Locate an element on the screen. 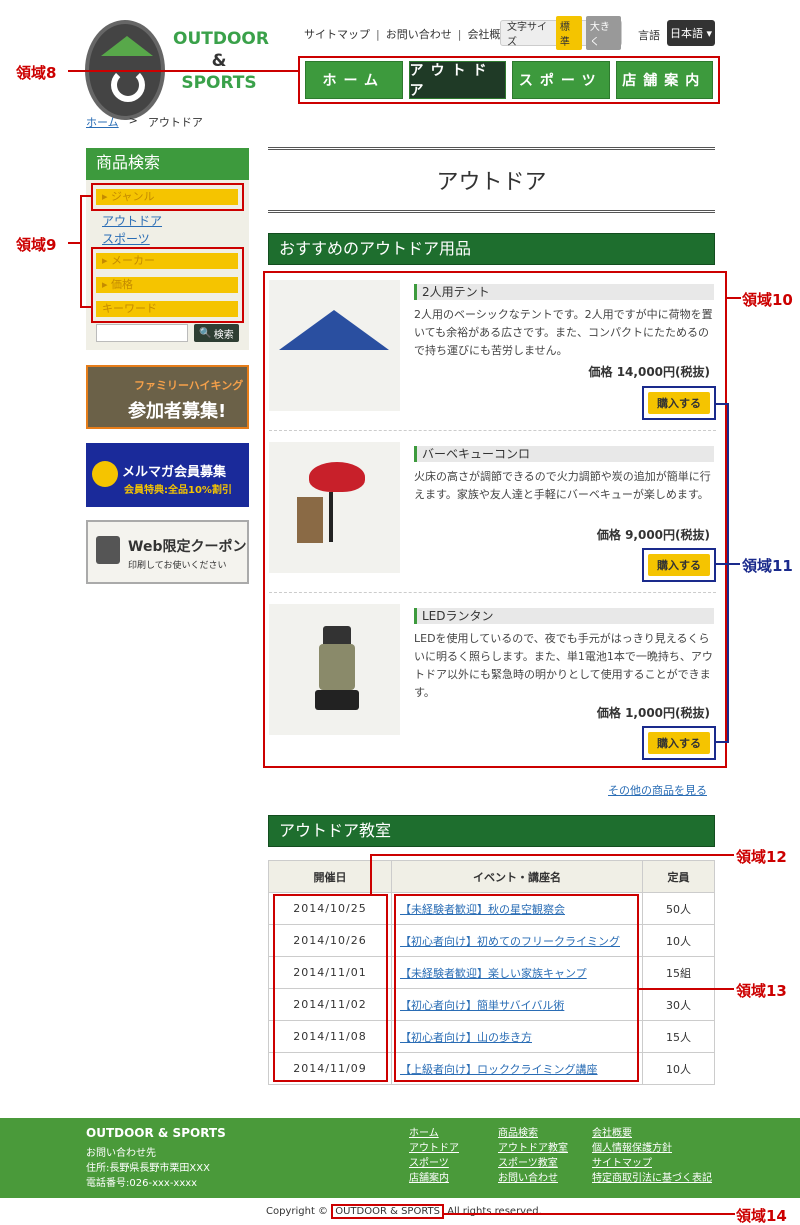  event-capacity: 15組 is located at coordinates (678, 972).